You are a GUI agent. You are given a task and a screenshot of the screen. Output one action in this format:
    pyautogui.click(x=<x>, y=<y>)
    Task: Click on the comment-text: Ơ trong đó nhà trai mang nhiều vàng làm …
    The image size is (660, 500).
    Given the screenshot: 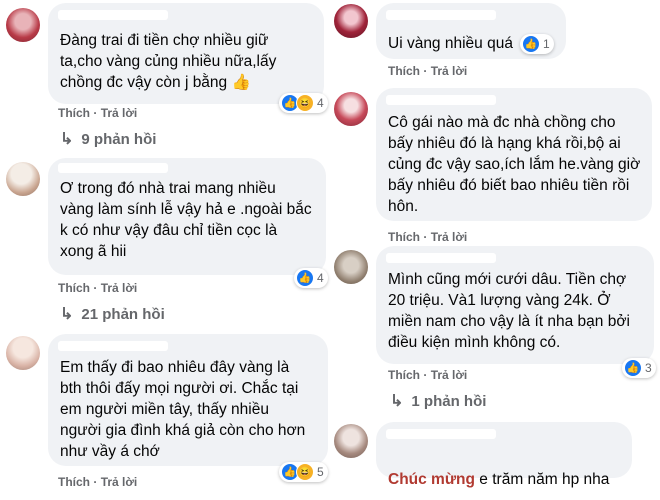 What is the action you would take?
    pyautogui.click(x=186, y=220)
    